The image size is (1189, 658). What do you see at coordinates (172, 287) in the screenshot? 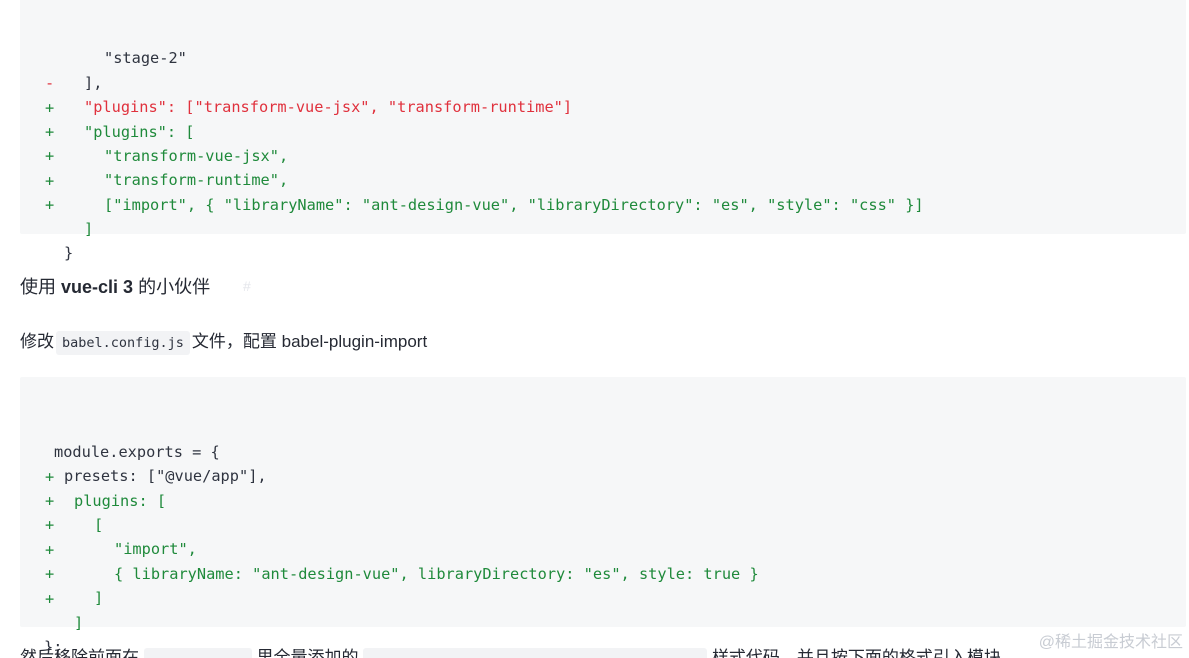
I see `heading-suffix: 的小伙伴` at bounding box center [172, 287].